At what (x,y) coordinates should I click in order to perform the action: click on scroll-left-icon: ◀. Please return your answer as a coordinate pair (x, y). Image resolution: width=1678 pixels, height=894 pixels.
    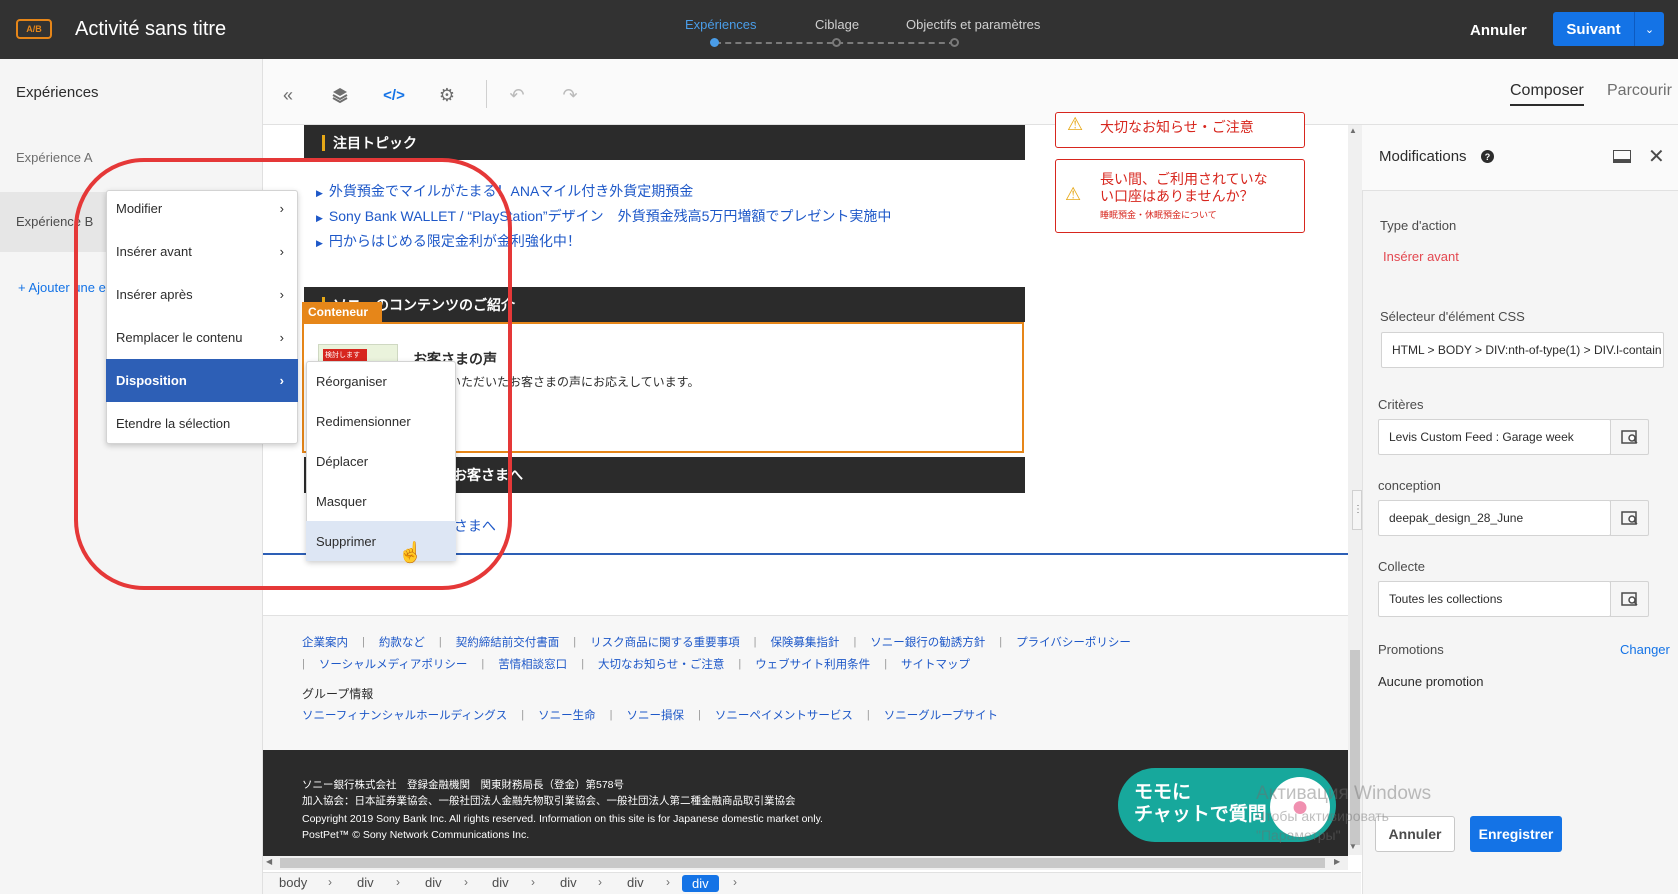
    Looking at the image, I should click on (269, 861).